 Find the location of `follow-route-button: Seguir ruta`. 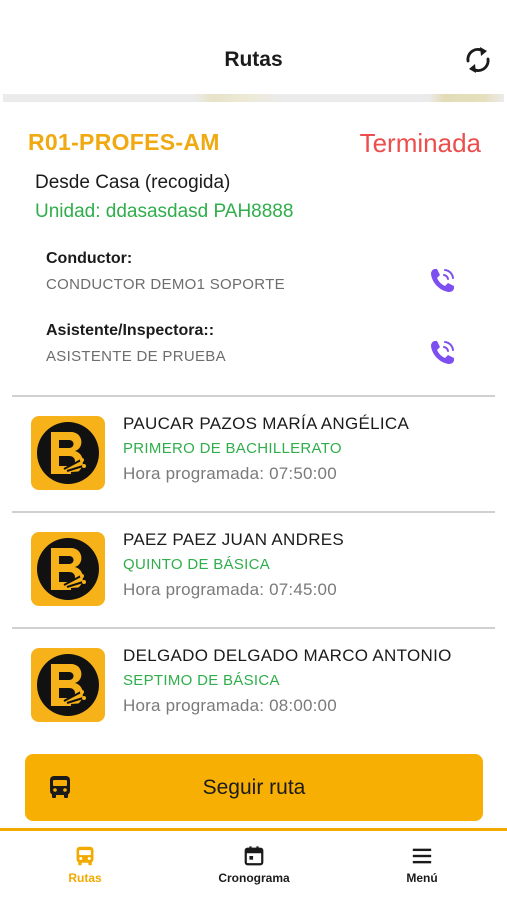

follow-route-button: Seguir ruta is located at coordinates (254, 787).